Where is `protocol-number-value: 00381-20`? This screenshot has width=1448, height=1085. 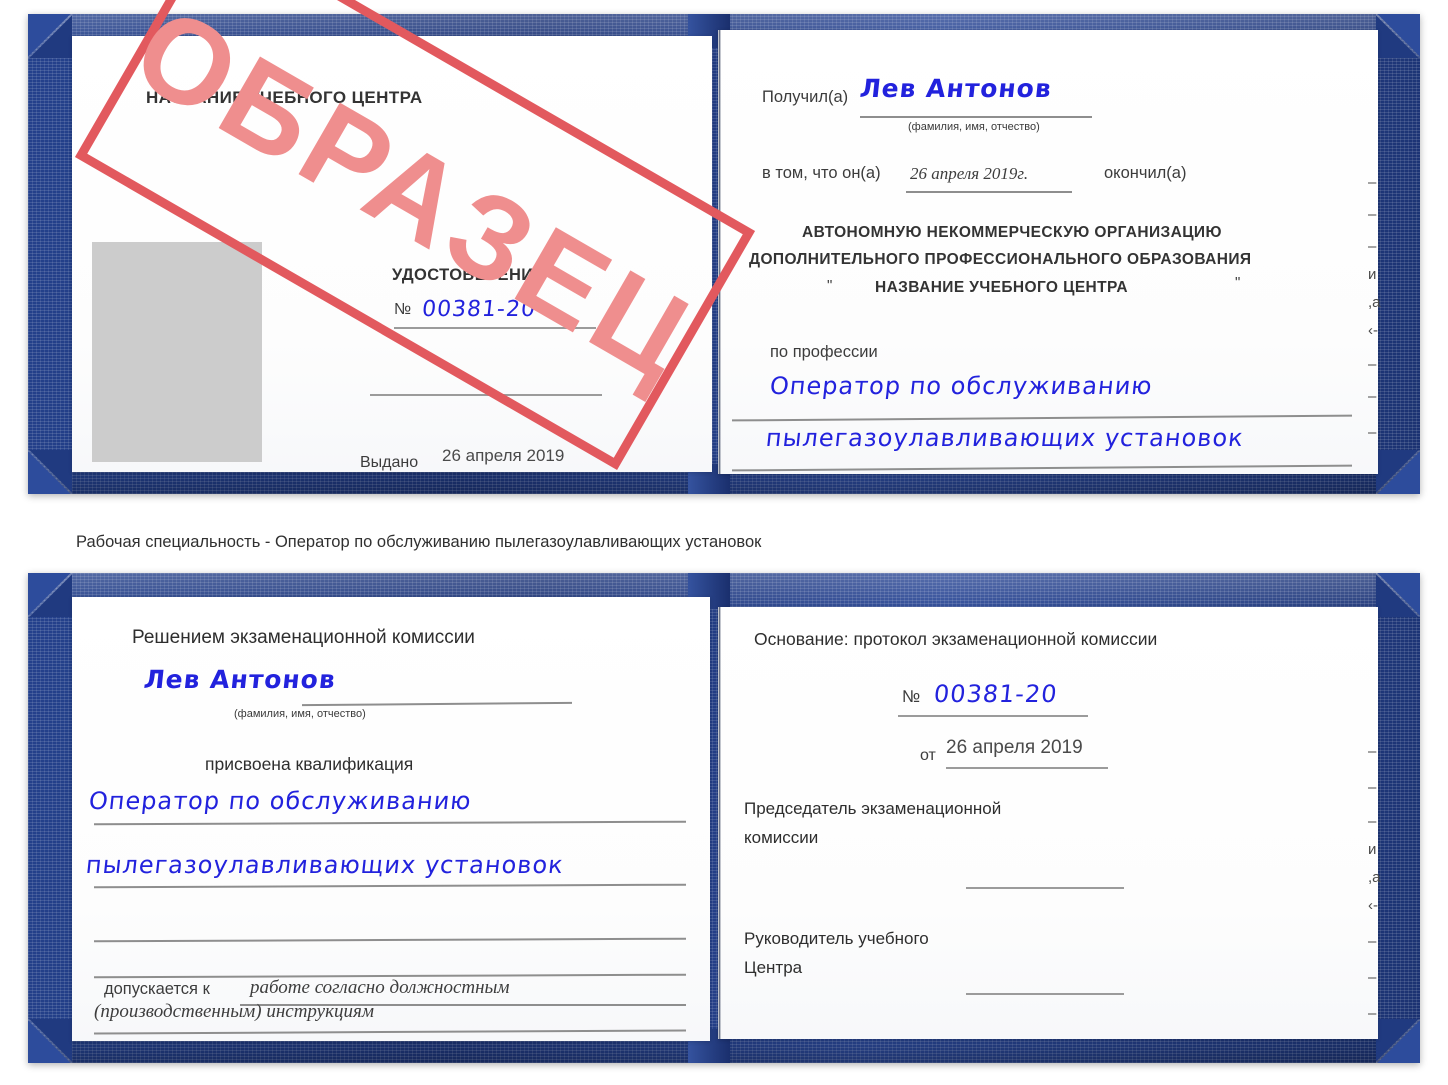
protocol-number-value: 00381-20 is located at coordinates (996, 694).